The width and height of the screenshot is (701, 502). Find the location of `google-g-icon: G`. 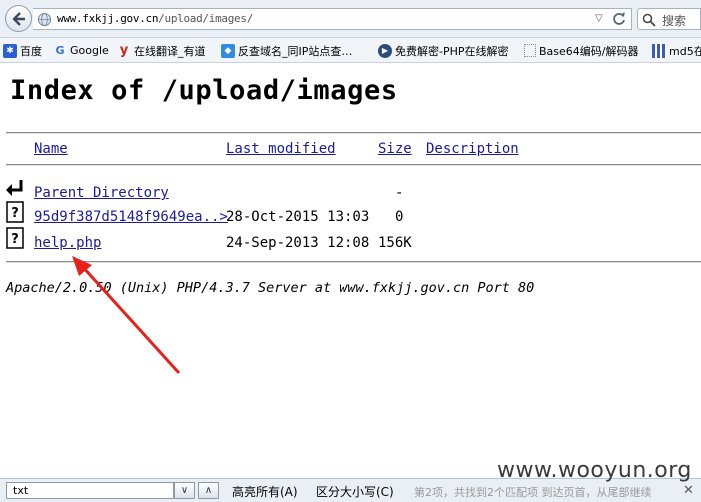

google-g-icon: G is located at coordinates (60, 50).